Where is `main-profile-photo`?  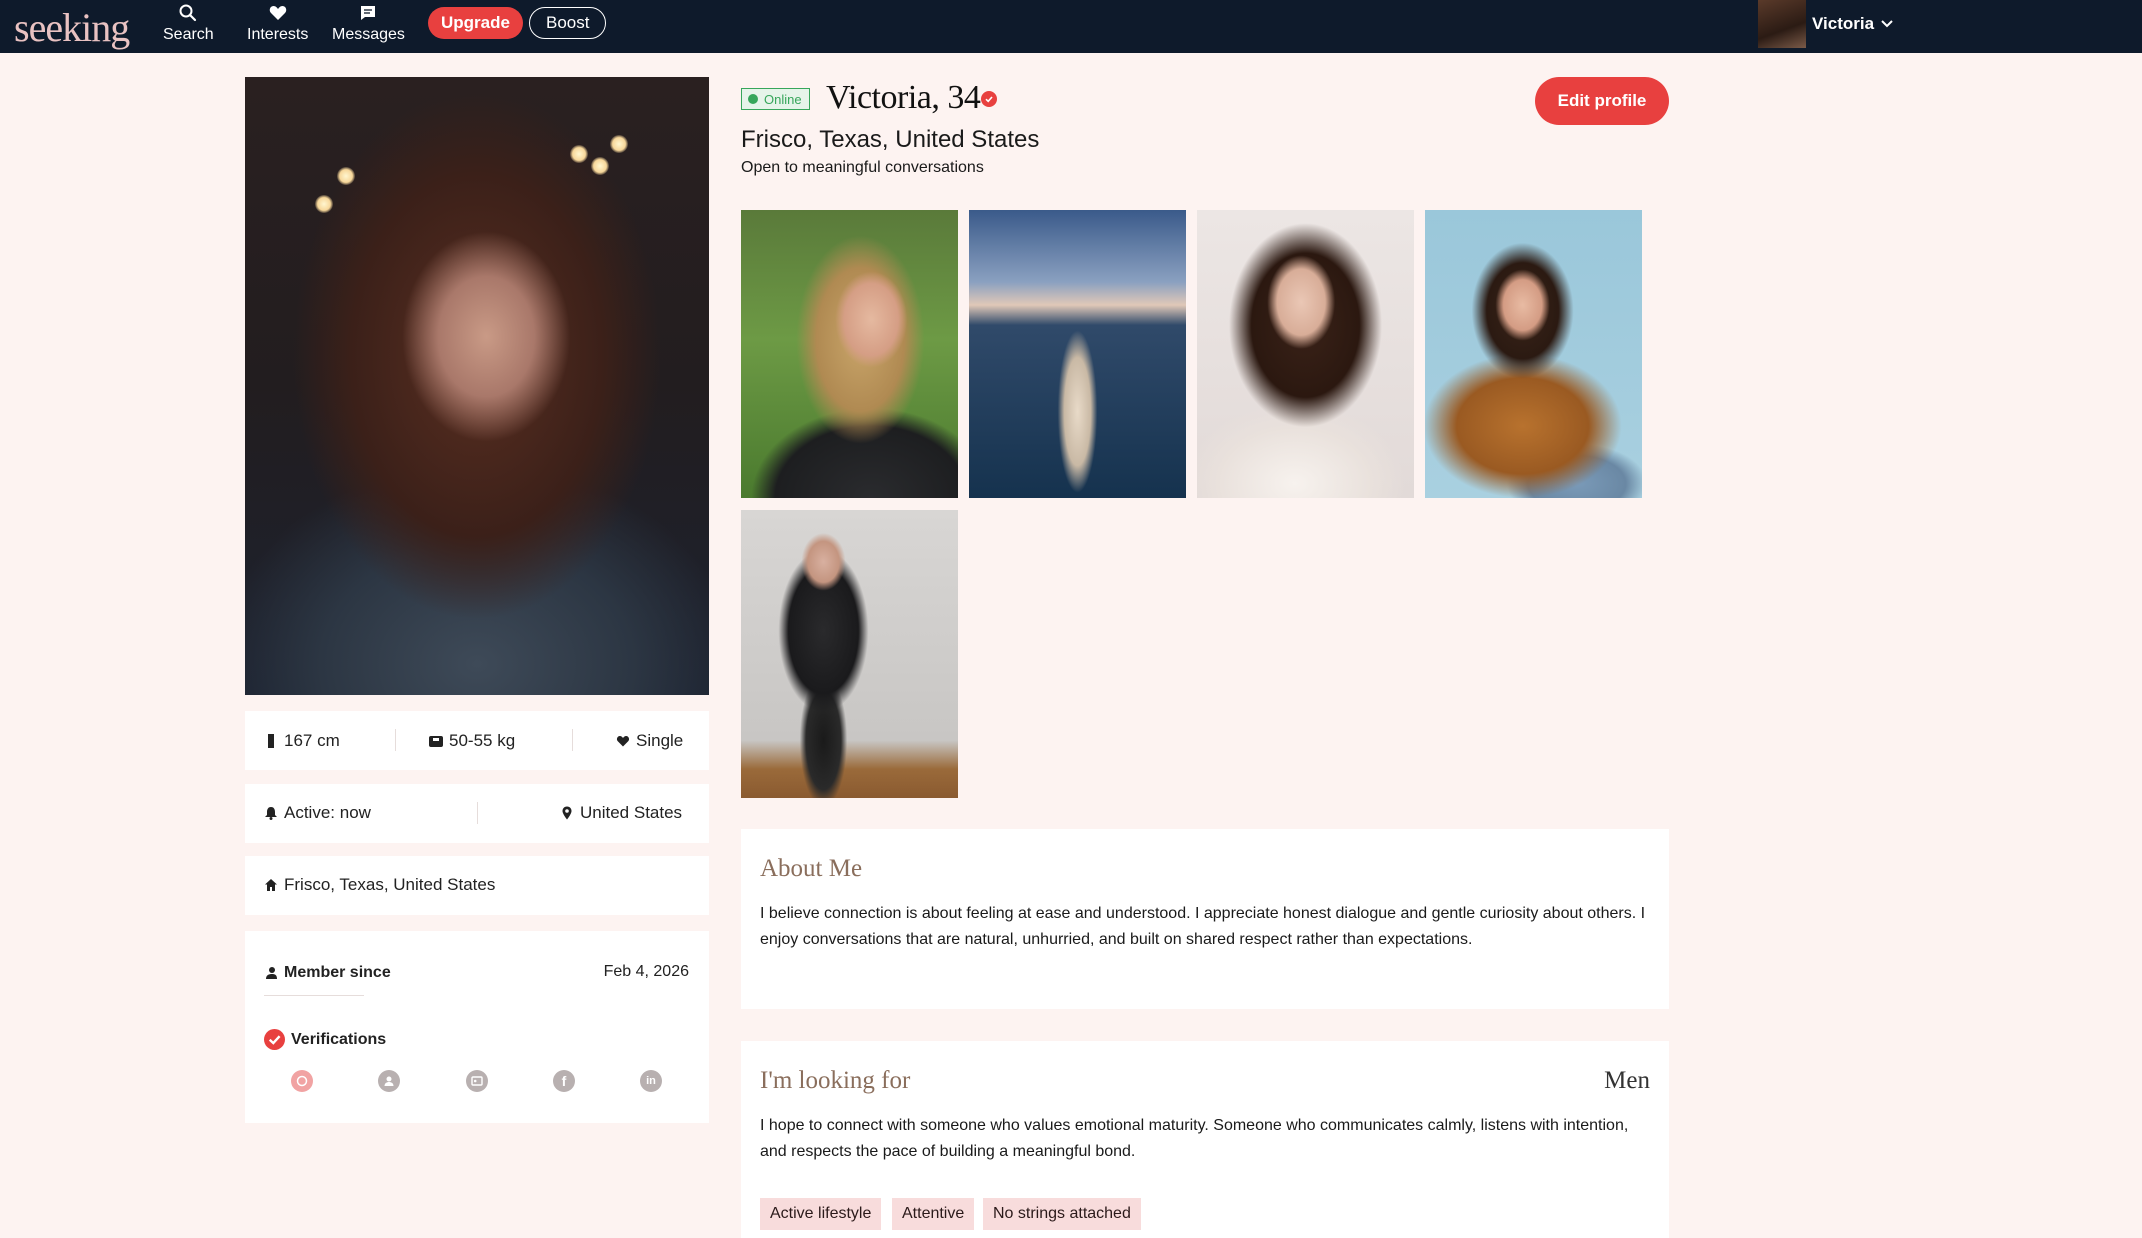 main-profile-photo is located at coordinates (477, 386).